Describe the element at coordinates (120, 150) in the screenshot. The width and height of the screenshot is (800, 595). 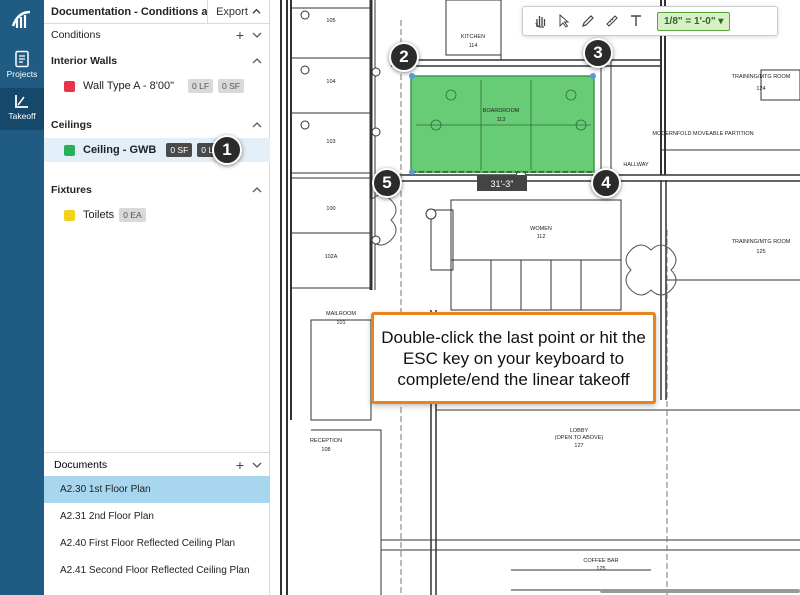
I see `condition-name: Ceiling - GWB` at that location.